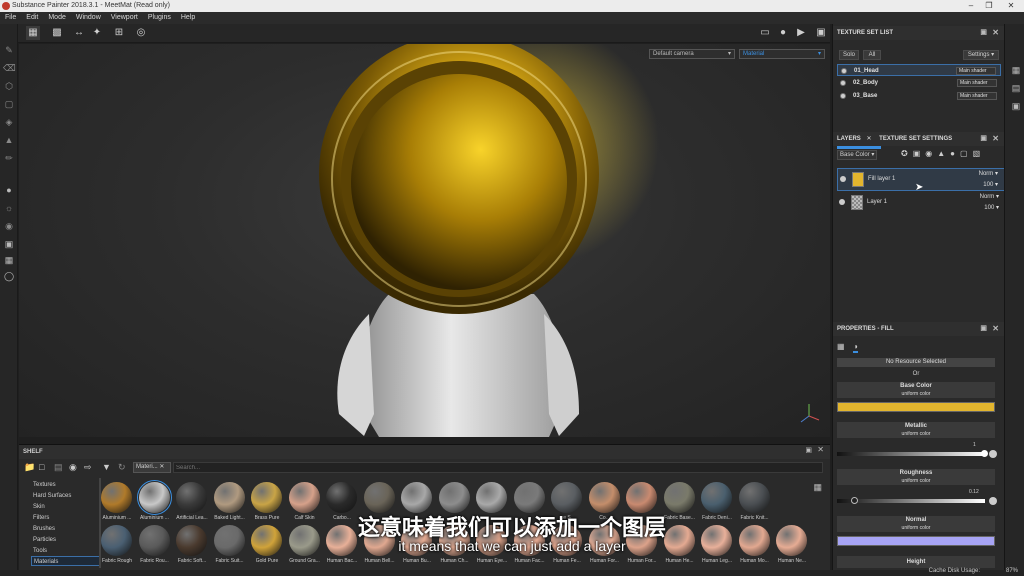  Describe the element at coordinates (981, 55) in the screenshot. I see `settings-button: Settings ▾` at that location.